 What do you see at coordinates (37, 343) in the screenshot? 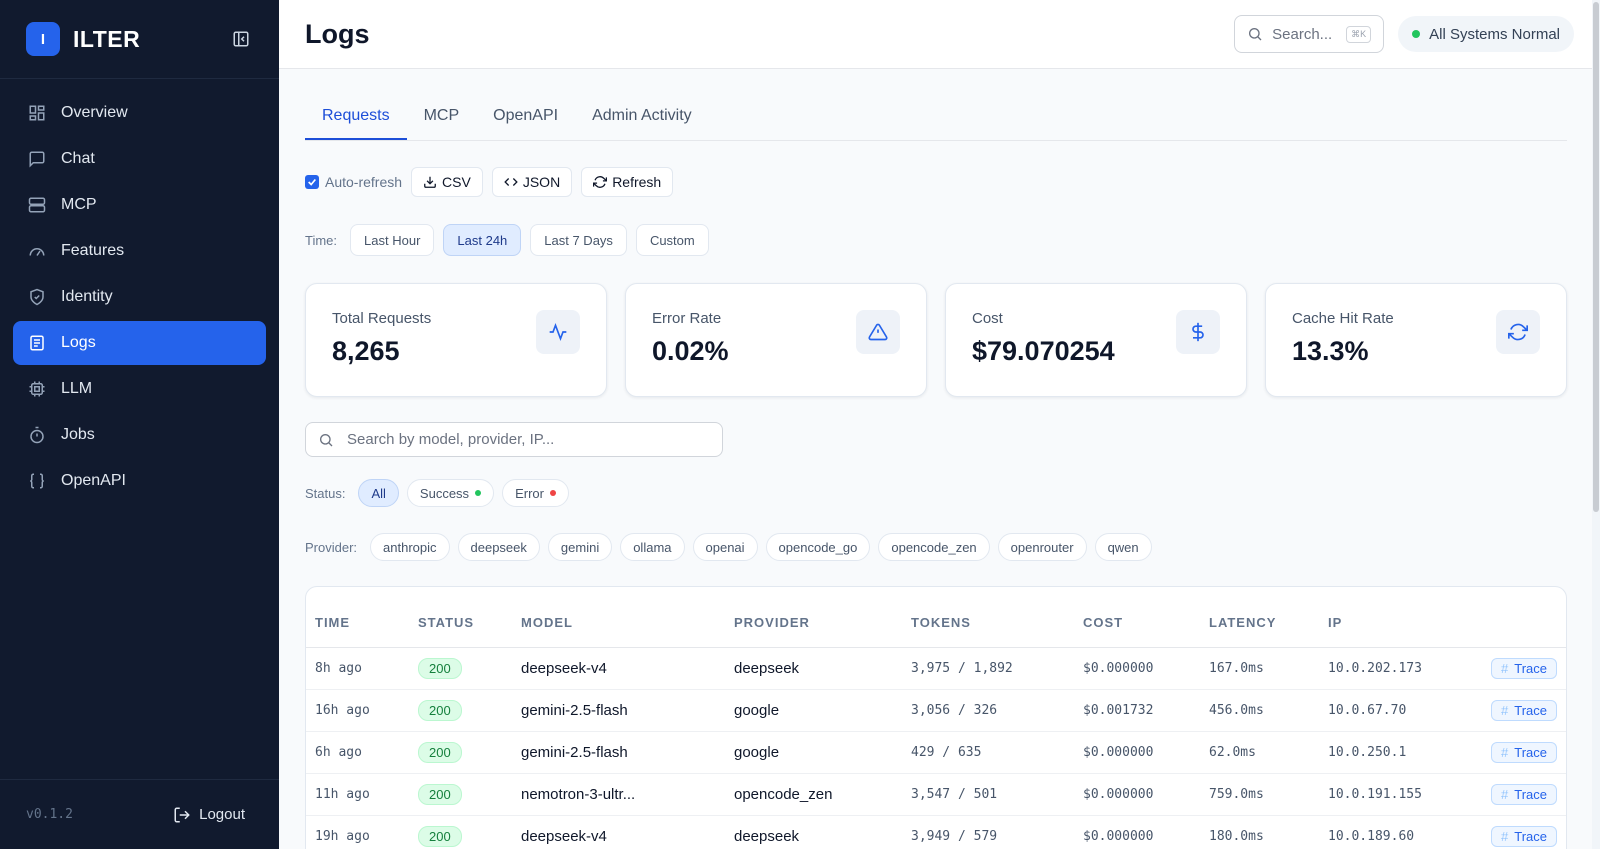
I see `document-icon` at bounding box center [37, 343].